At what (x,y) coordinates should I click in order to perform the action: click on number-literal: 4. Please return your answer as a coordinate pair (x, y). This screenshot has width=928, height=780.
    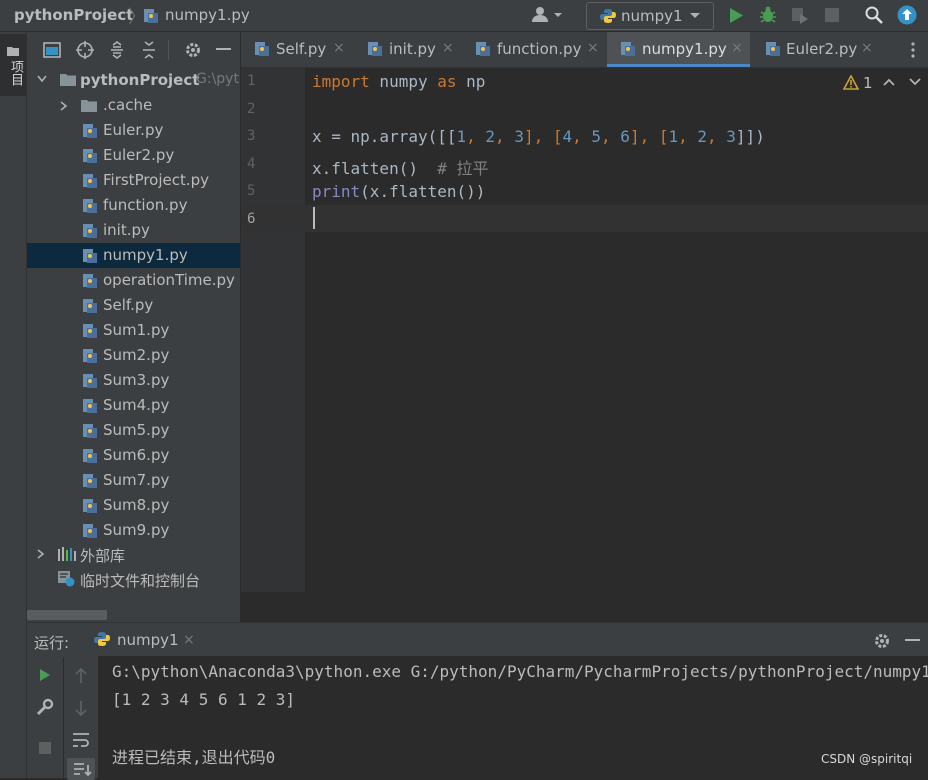
    Looking at the image, I should click on (567, 136).